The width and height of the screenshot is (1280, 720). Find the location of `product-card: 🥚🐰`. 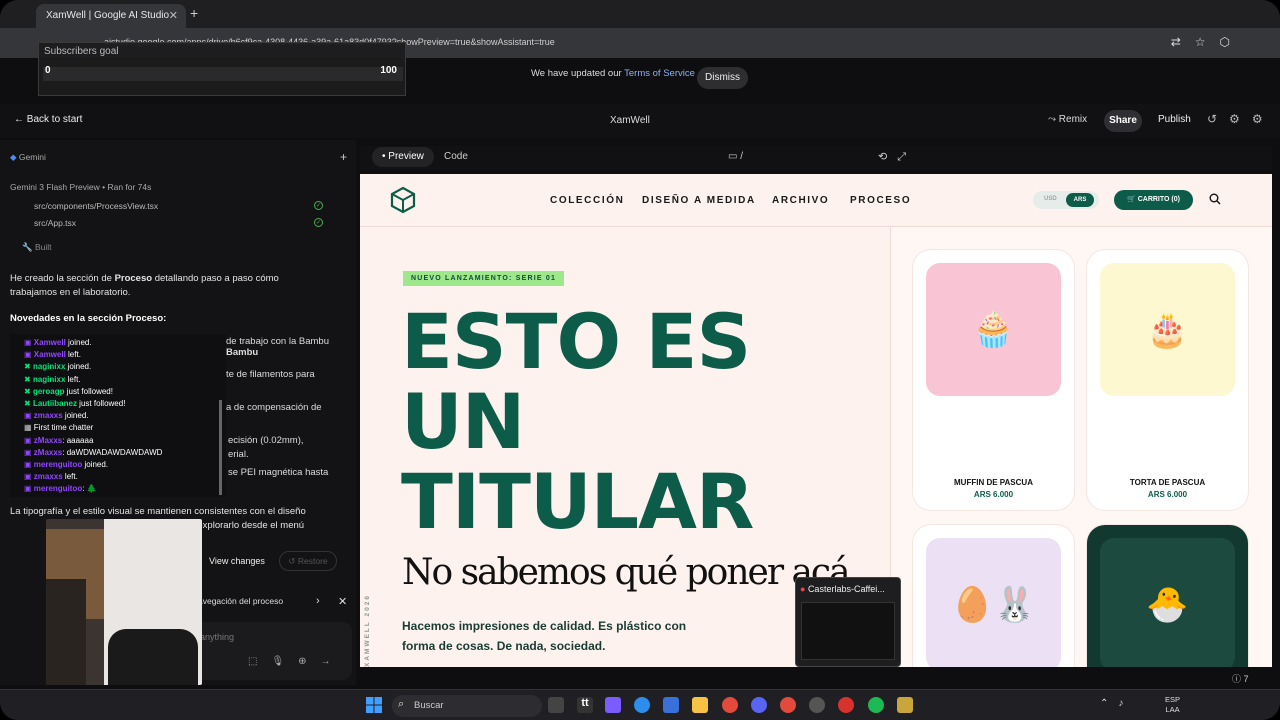

product-card: 🥚🐰 is located at coordinates (993, 596).